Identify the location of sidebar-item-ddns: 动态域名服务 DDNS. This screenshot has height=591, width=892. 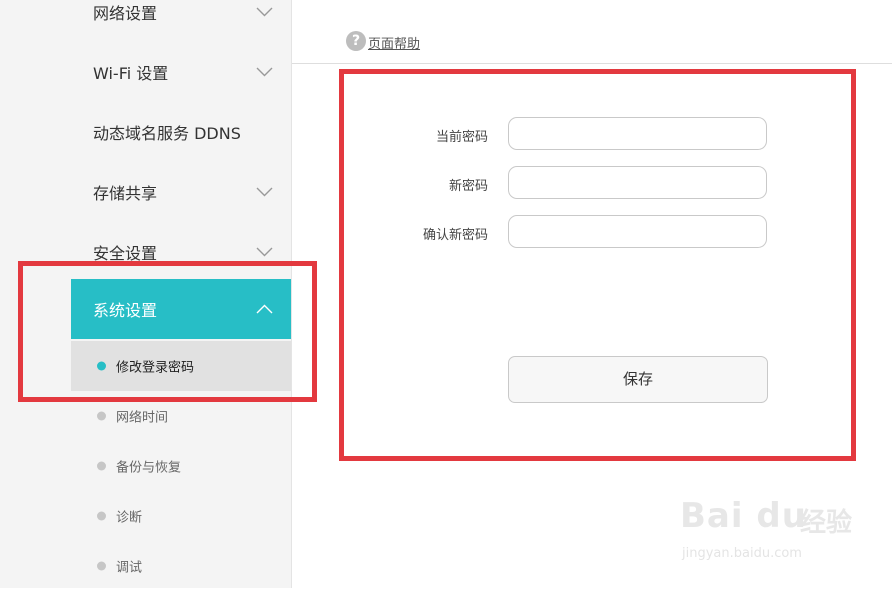
(181, 132).